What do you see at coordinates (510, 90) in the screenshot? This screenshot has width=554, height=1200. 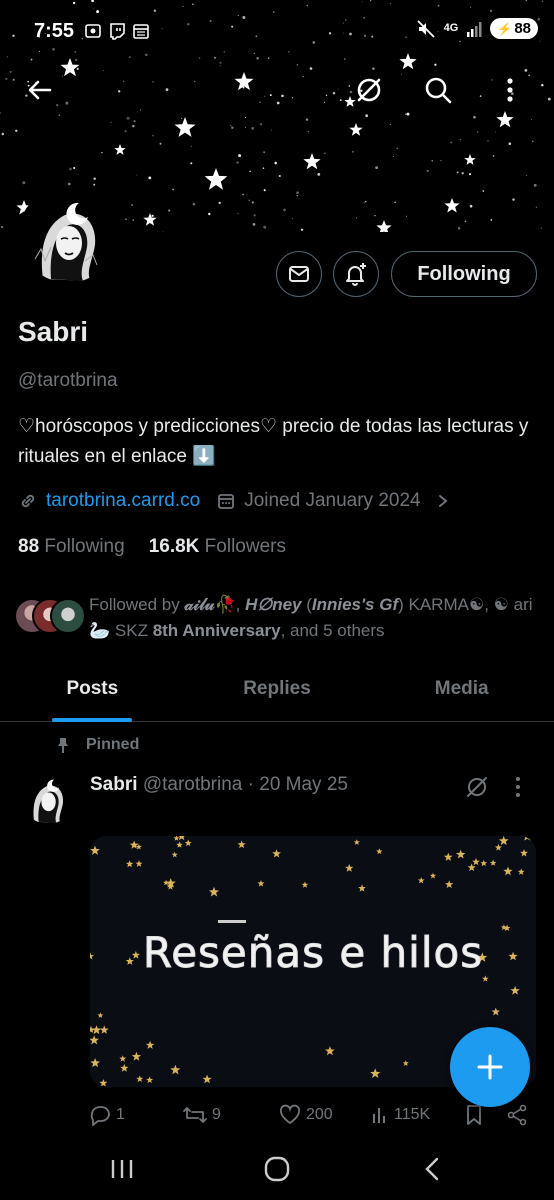 I see `more-options-button` at bounding box center [510, 90].